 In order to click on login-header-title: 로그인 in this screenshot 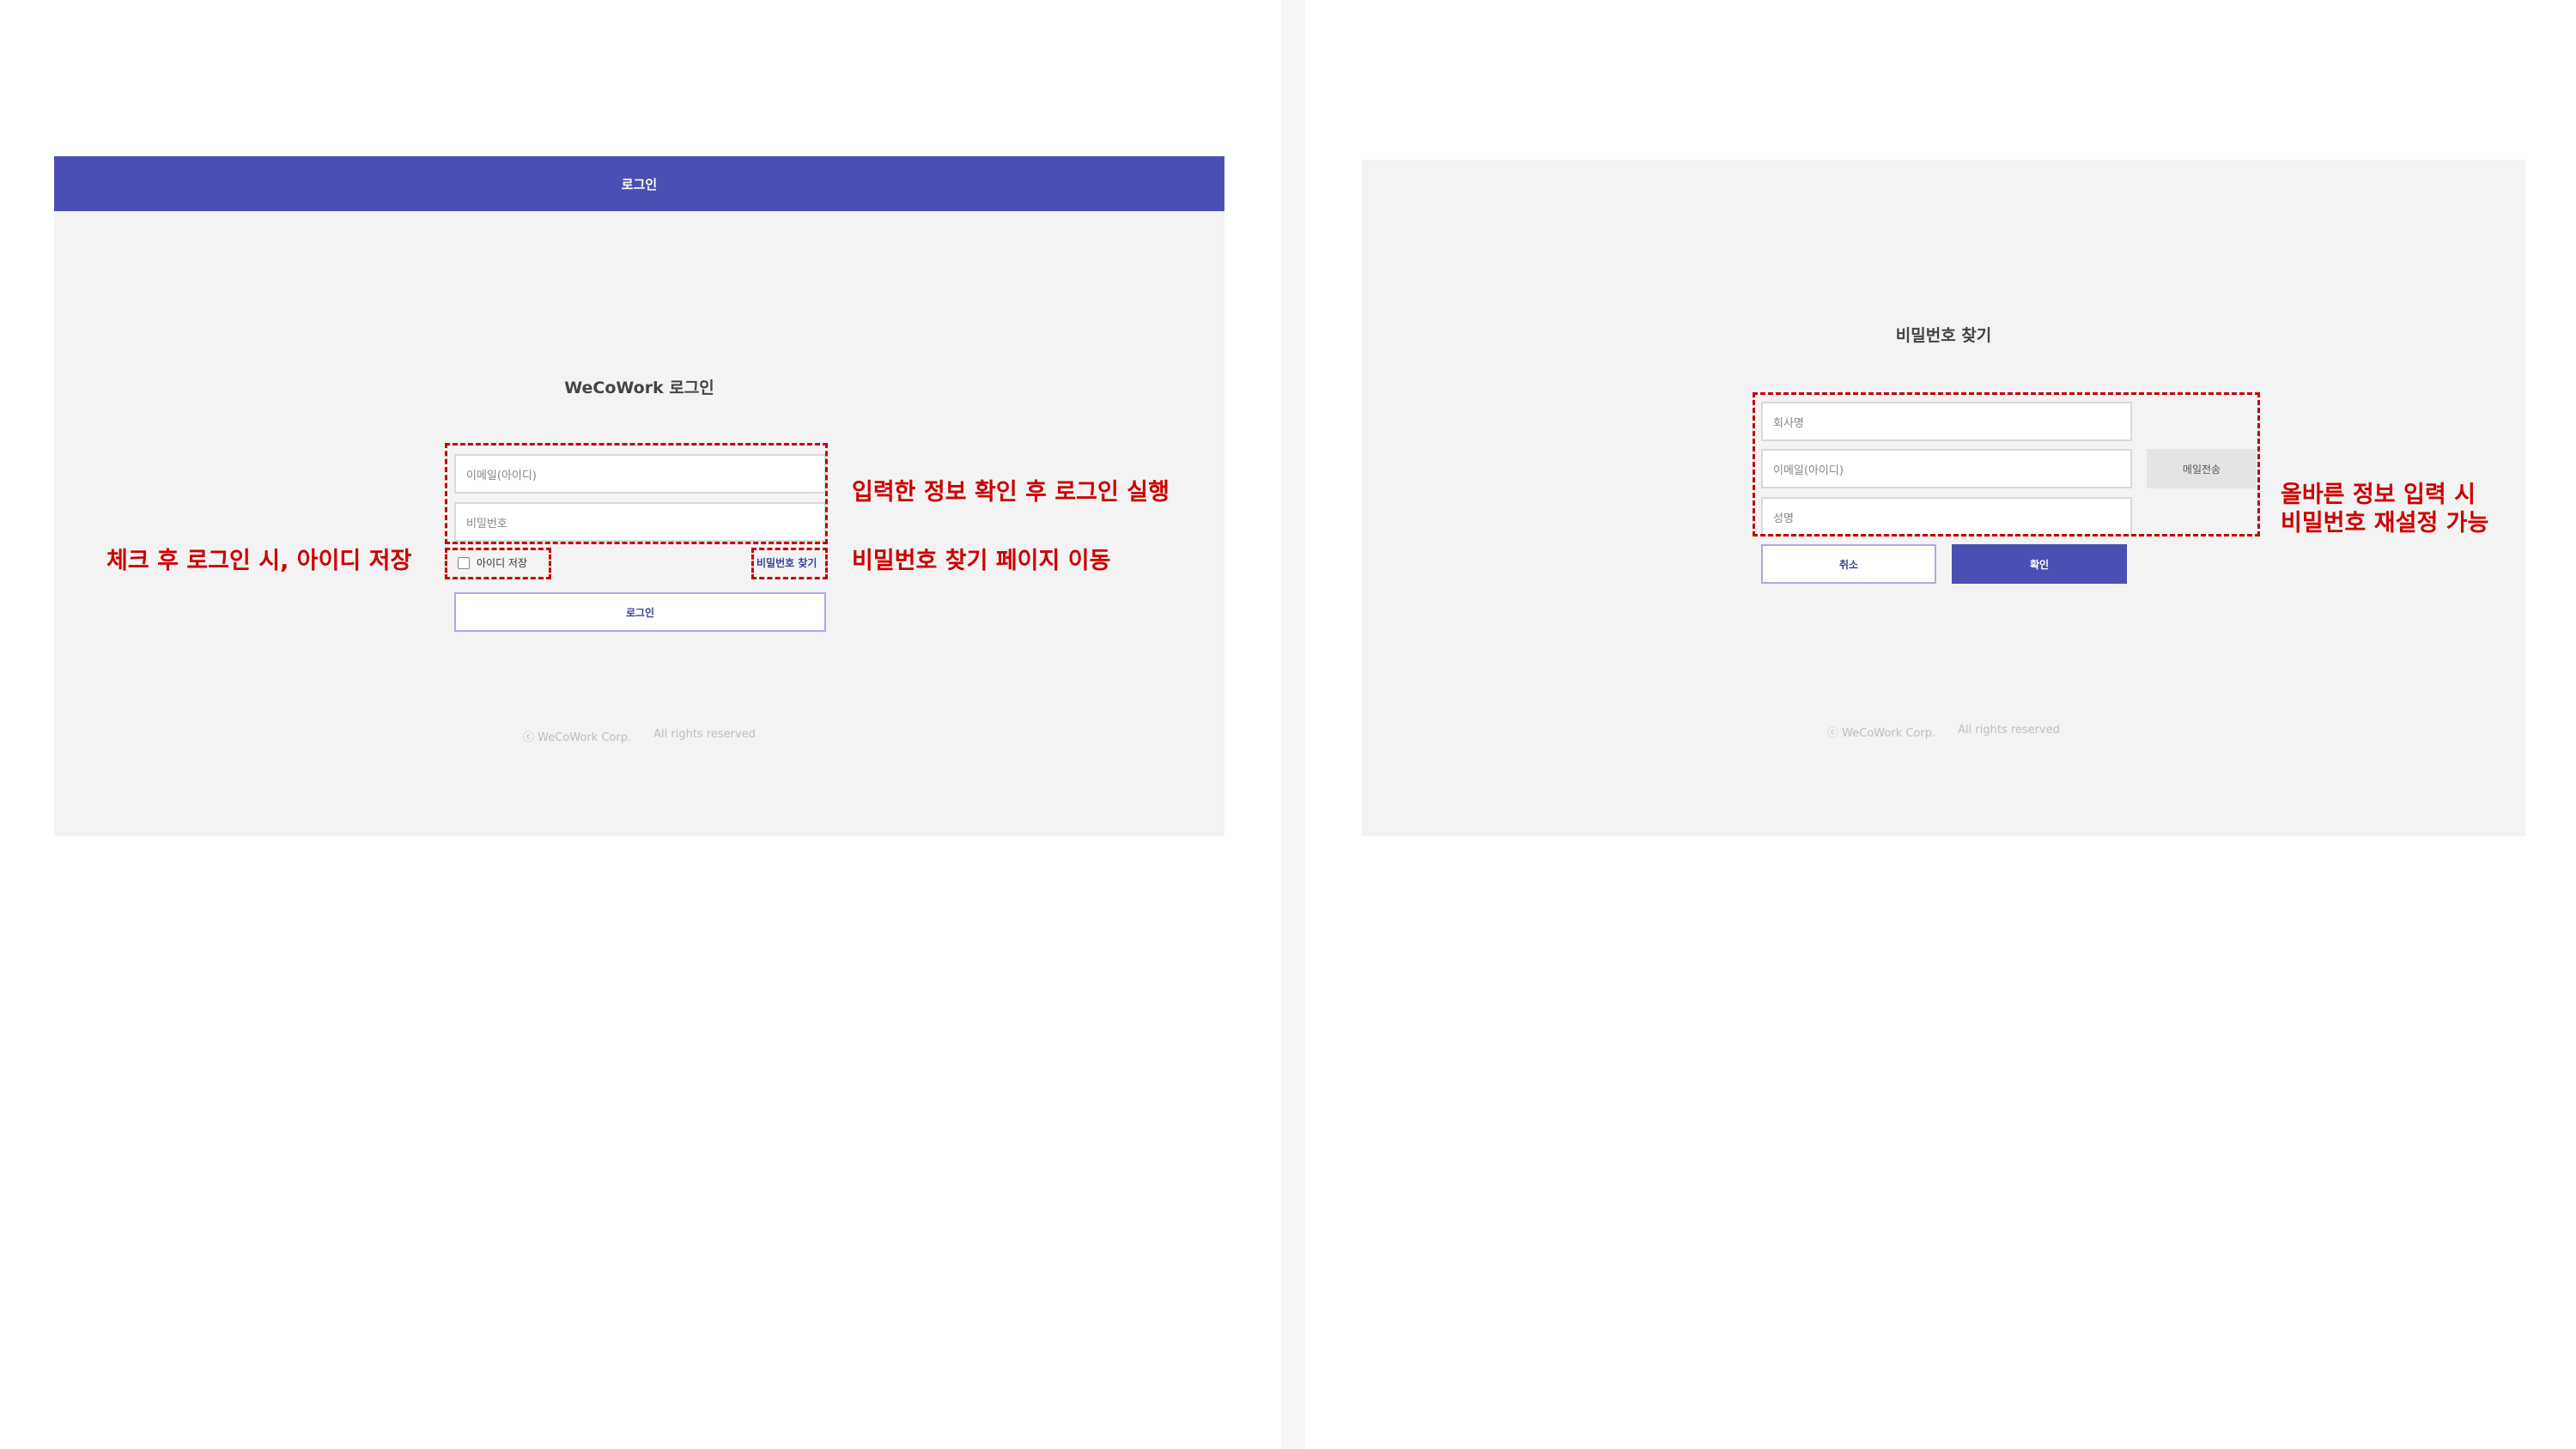, I will do `click(640, 184)`.